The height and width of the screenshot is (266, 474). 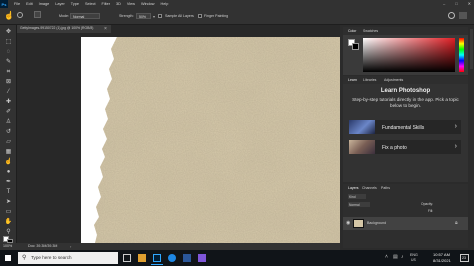 What do you see at coordinates (143, 16) in the screenshot?
I see `strength-input: 50%` at bounding box center [143, 16].